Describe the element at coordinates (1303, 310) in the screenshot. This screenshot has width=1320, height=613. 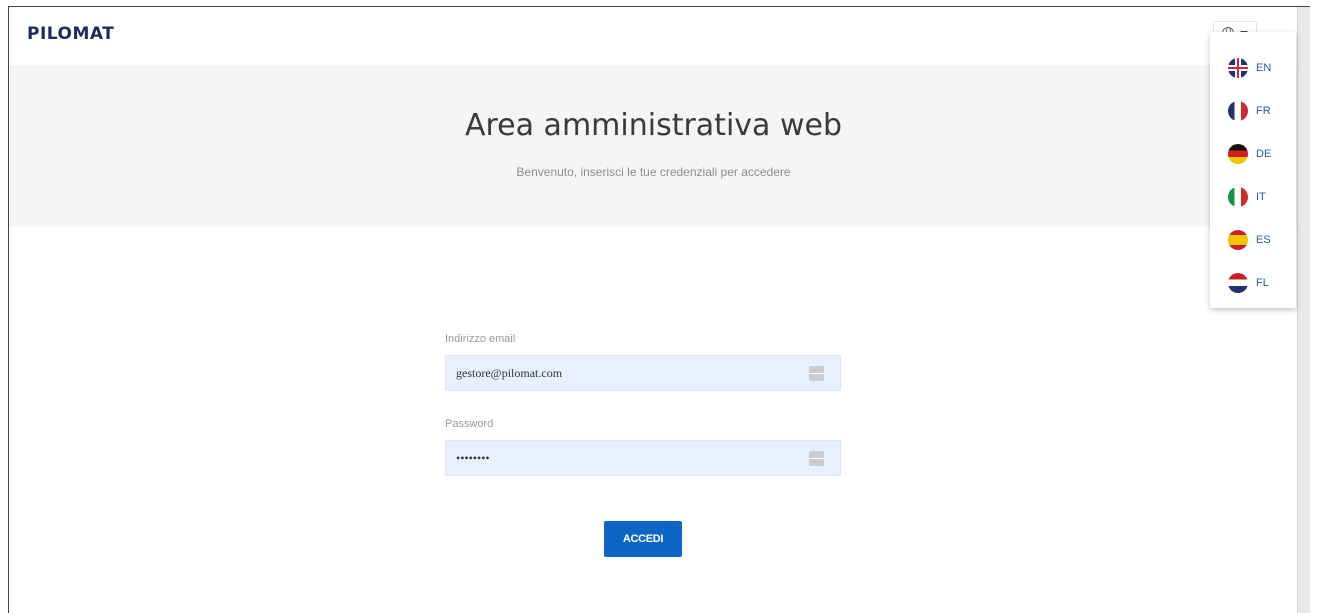
I see `vertical-scrollbar` at that location.